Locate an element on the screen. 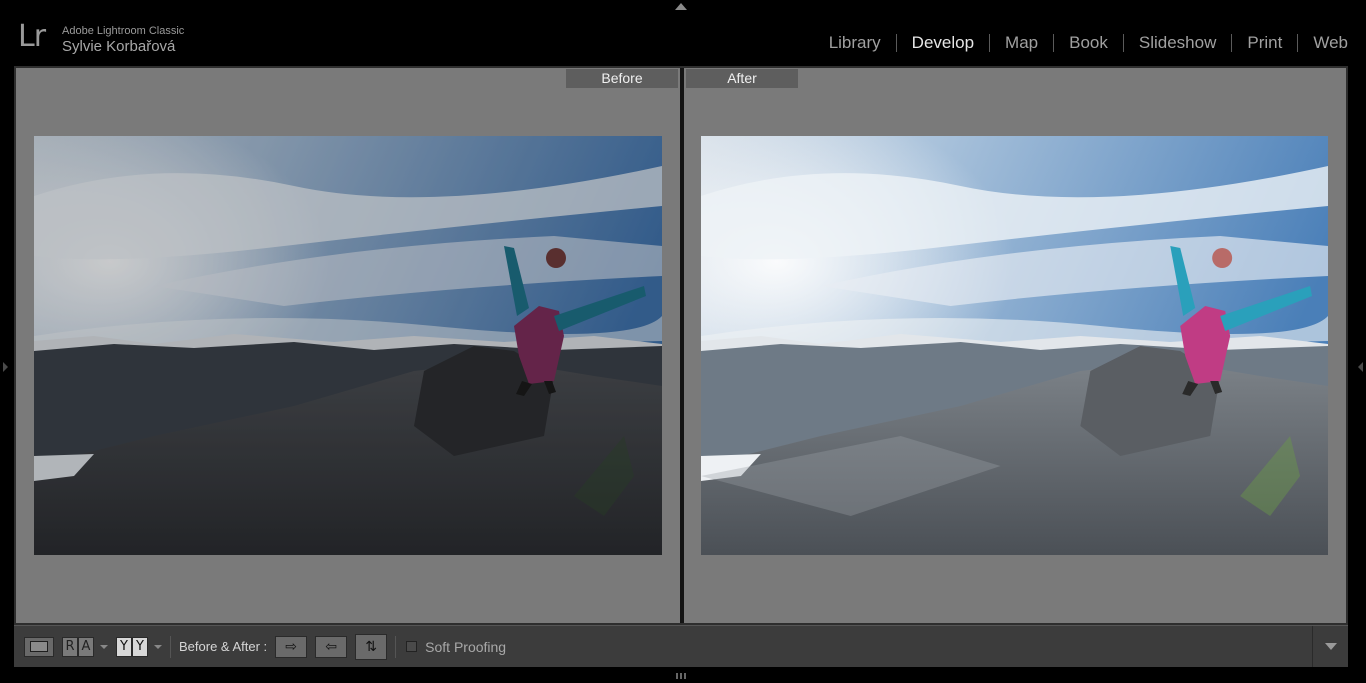 Image resolution: width=1366 pixels, height=683 pixels. module-web: Web is located at coordinates (1323, 43).